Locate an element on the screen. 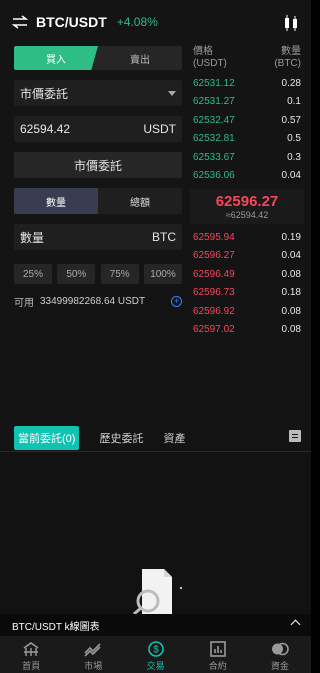 This screenshot has height=673, width=320. amount-label: 數量 is located at coordinates (32, 237).